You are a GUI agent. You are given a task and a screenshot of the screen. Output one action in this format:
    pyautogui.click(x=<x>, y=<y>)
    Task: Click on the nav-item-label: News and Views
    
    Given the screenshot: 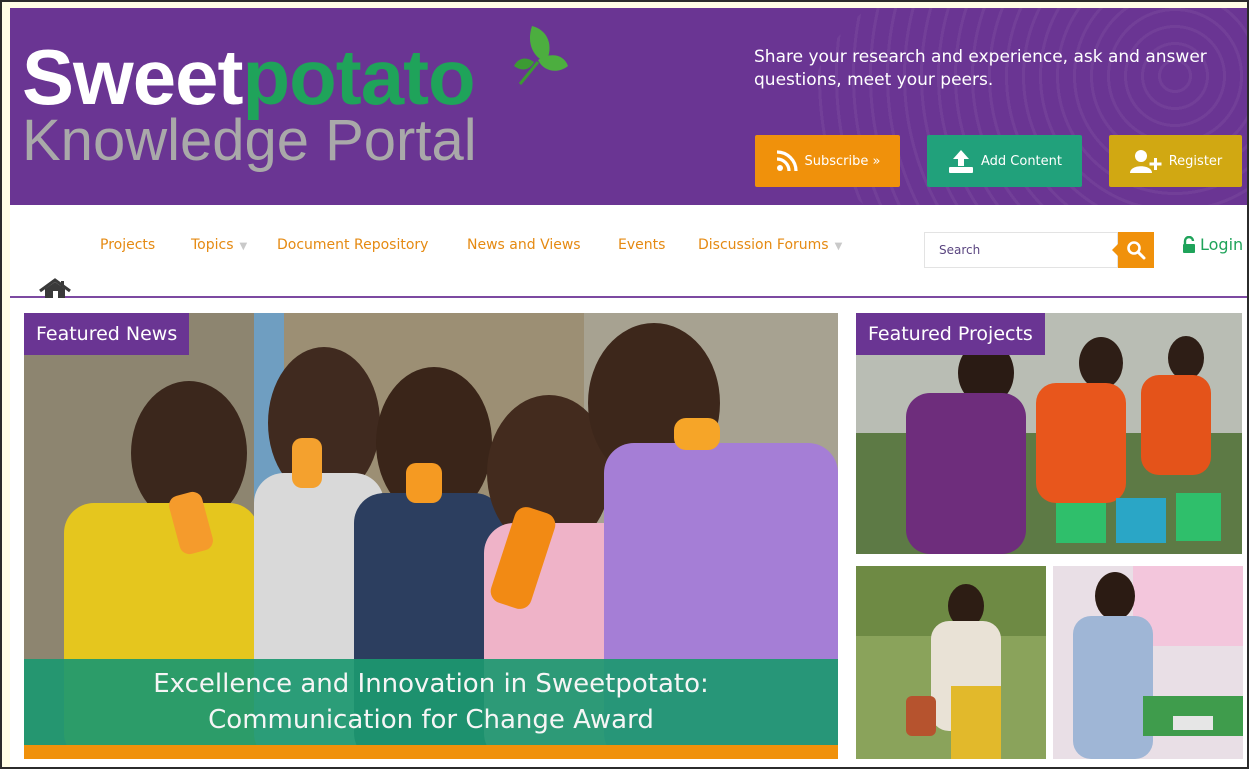 What is the action you would take?
    pyautogui.click(x=524, y=245)
    